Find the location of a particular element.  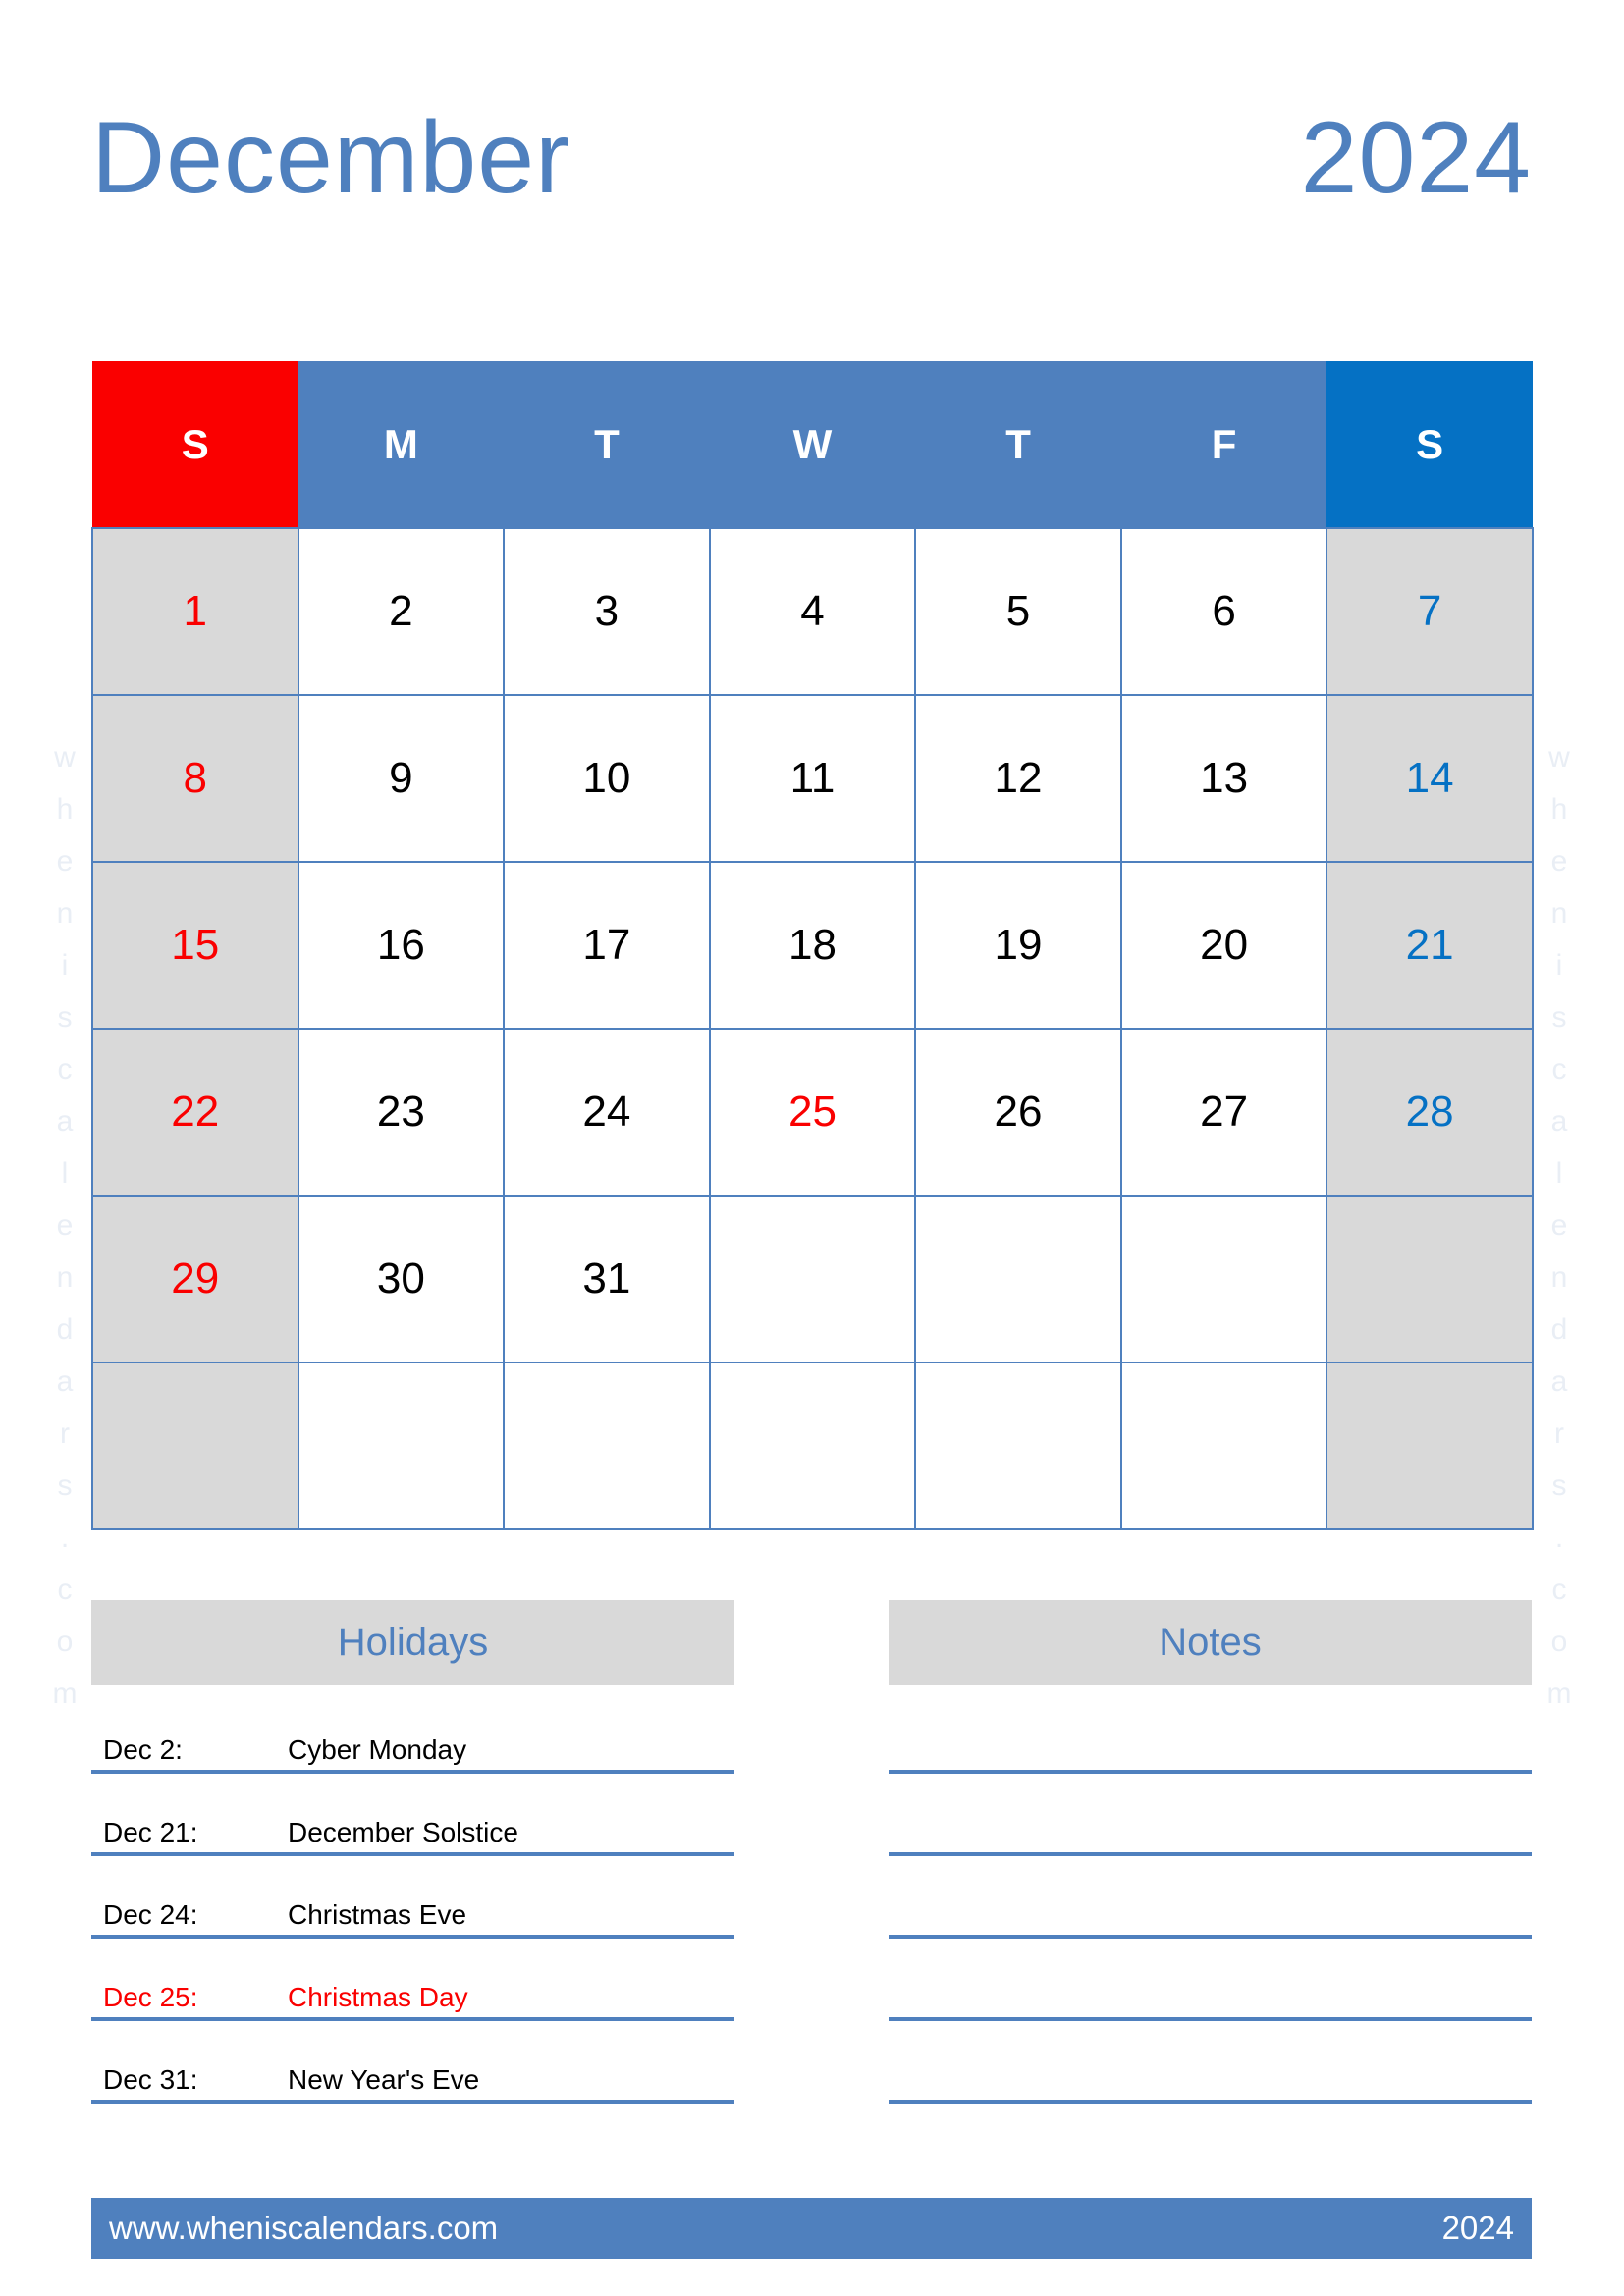

notes-lines is located at coordinates (1210, 1894).